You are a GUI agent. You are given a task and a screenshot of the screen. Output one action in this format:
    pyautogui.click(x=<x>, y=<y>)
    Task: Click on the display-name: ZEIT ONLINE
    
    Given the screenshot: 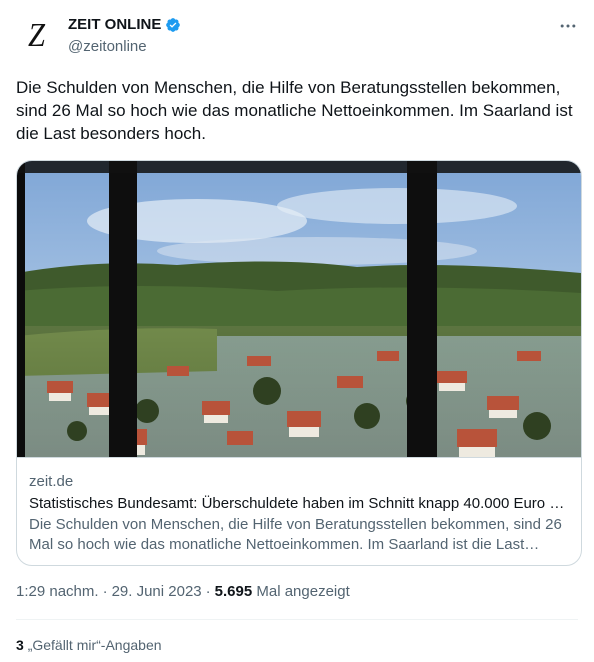 What is the action you would take?
    pyautogui.click(x=114, y=24)
    